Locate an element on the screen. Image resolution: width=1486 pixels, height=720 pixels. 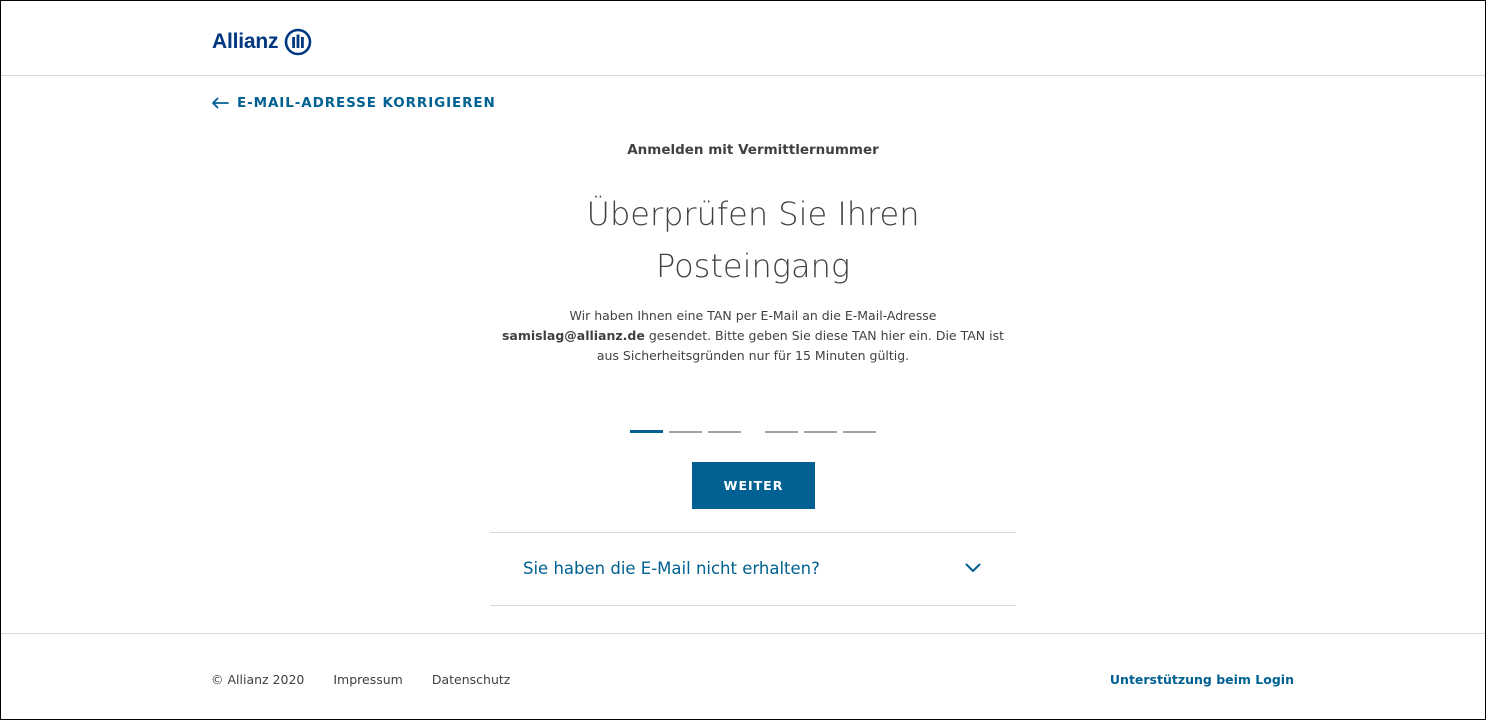
page-title-line2: Posteingang is located at coordinates (753, 266).